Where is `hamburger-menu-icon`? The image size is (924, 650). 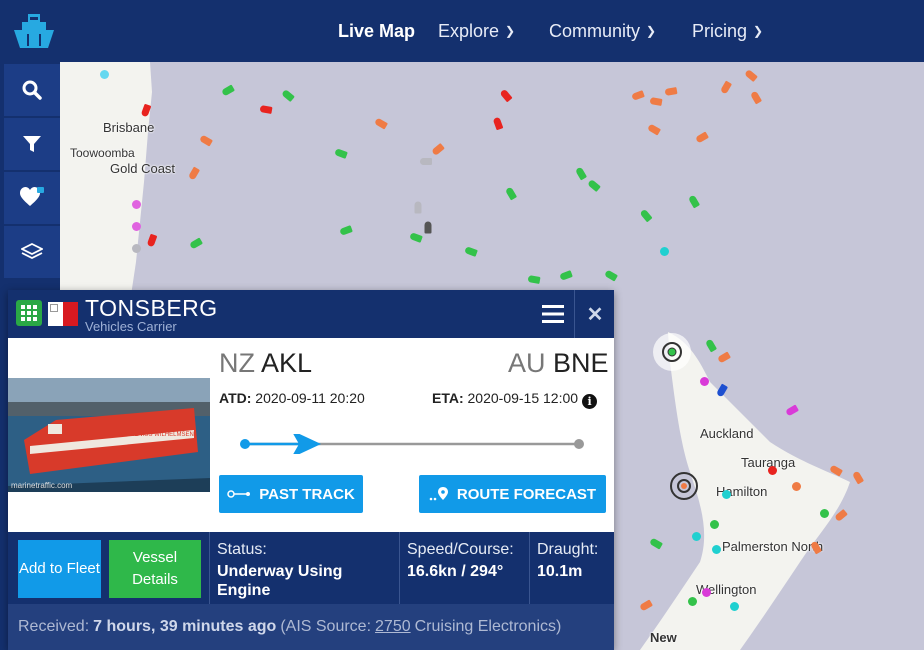 hamburger-menu-icon is located at coordinates (553, 314).